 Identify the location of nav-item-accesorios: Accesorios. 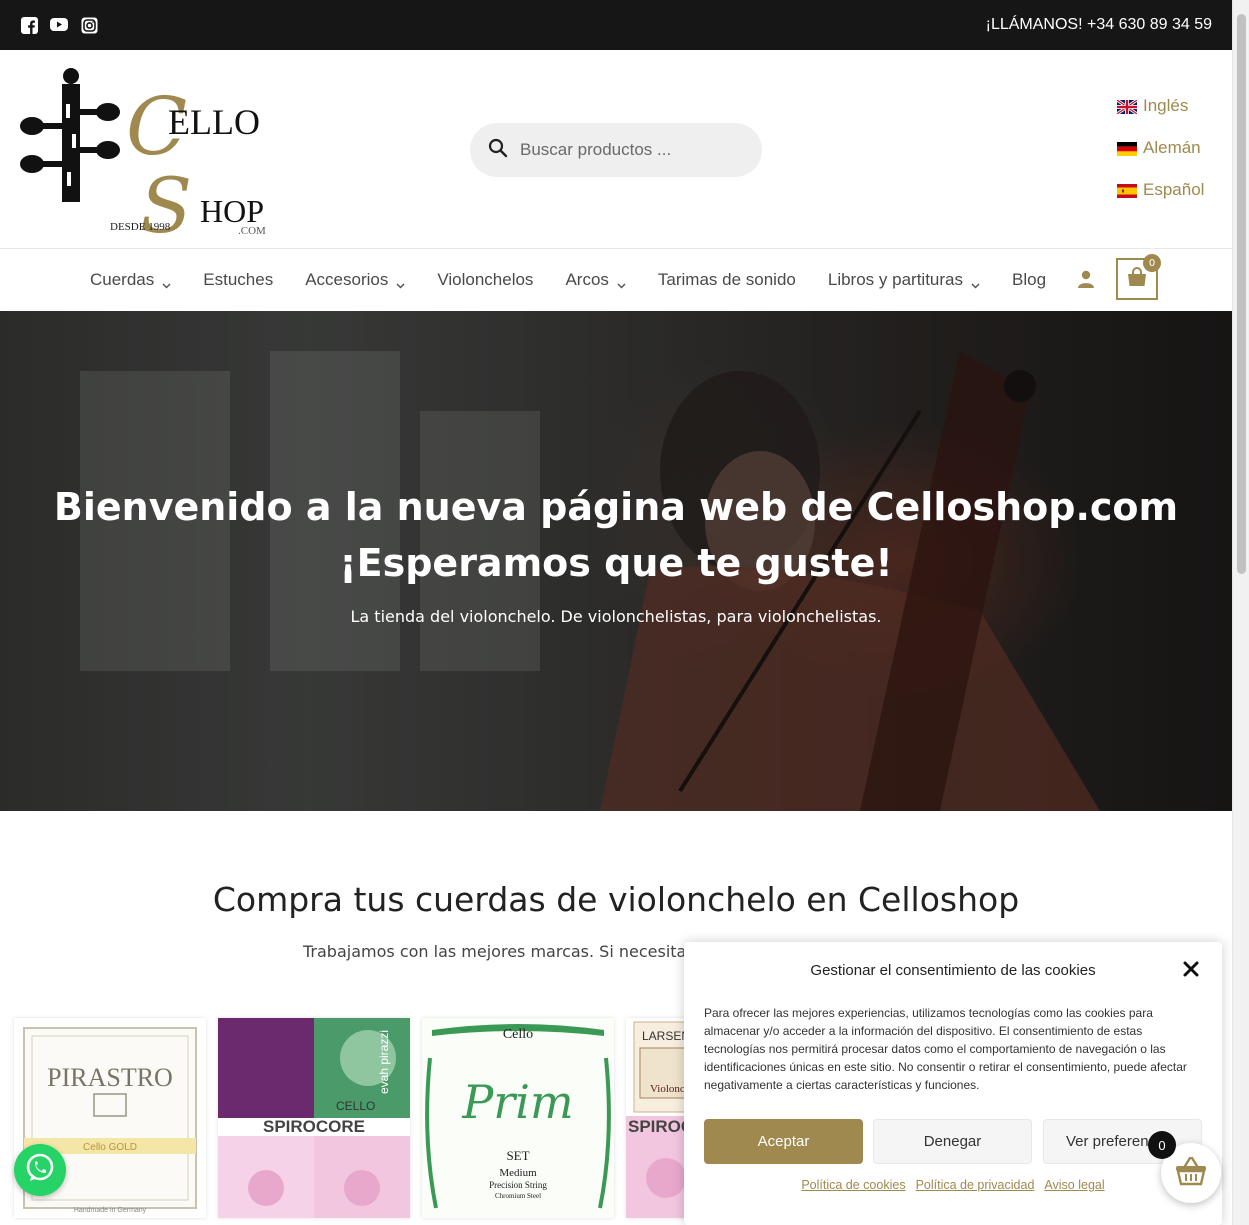
(355, 280).